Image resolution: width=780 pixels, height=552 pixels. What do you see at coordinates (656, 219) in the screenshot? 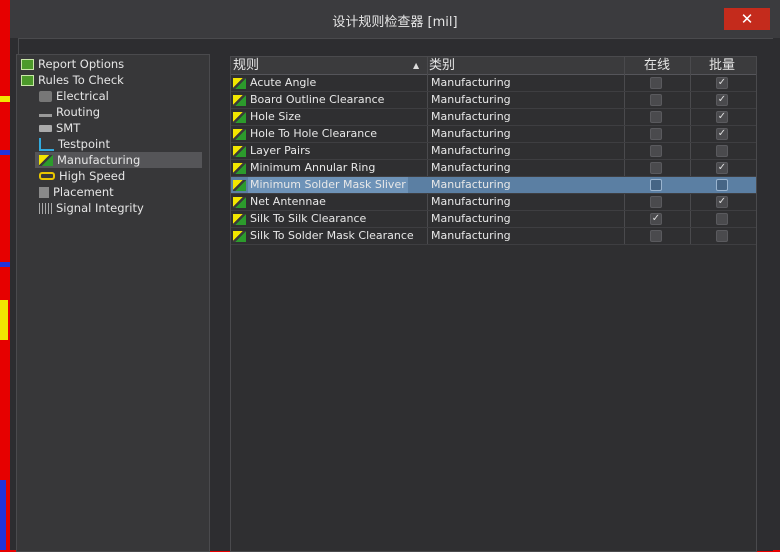
I see `online-checkbox: ✓` at bounding box center [656, 219].